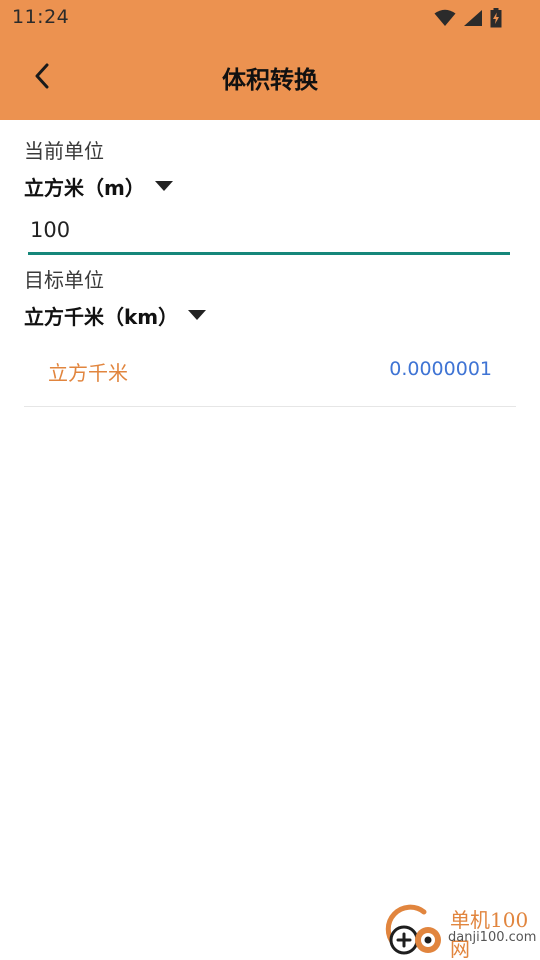 The height and width of the screenshot is (960, 540). I want to click on watermark-url: danji100.com, so click(492, 937).